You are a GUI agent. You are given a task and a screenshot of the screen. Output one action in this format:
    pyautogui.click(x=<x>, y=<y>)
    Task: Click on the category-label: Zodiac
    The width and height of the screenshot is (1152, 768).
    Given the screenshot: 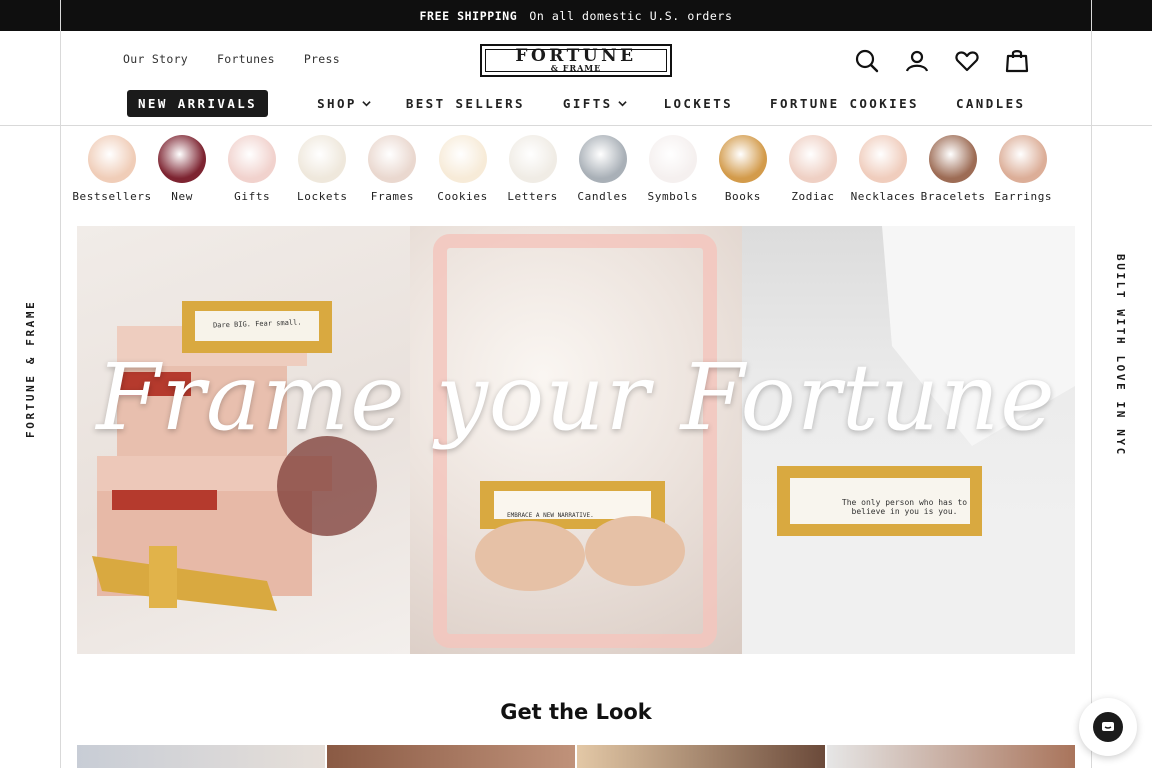 What is the action you would take?
    pyautogui.click(x=813, y=196)
    